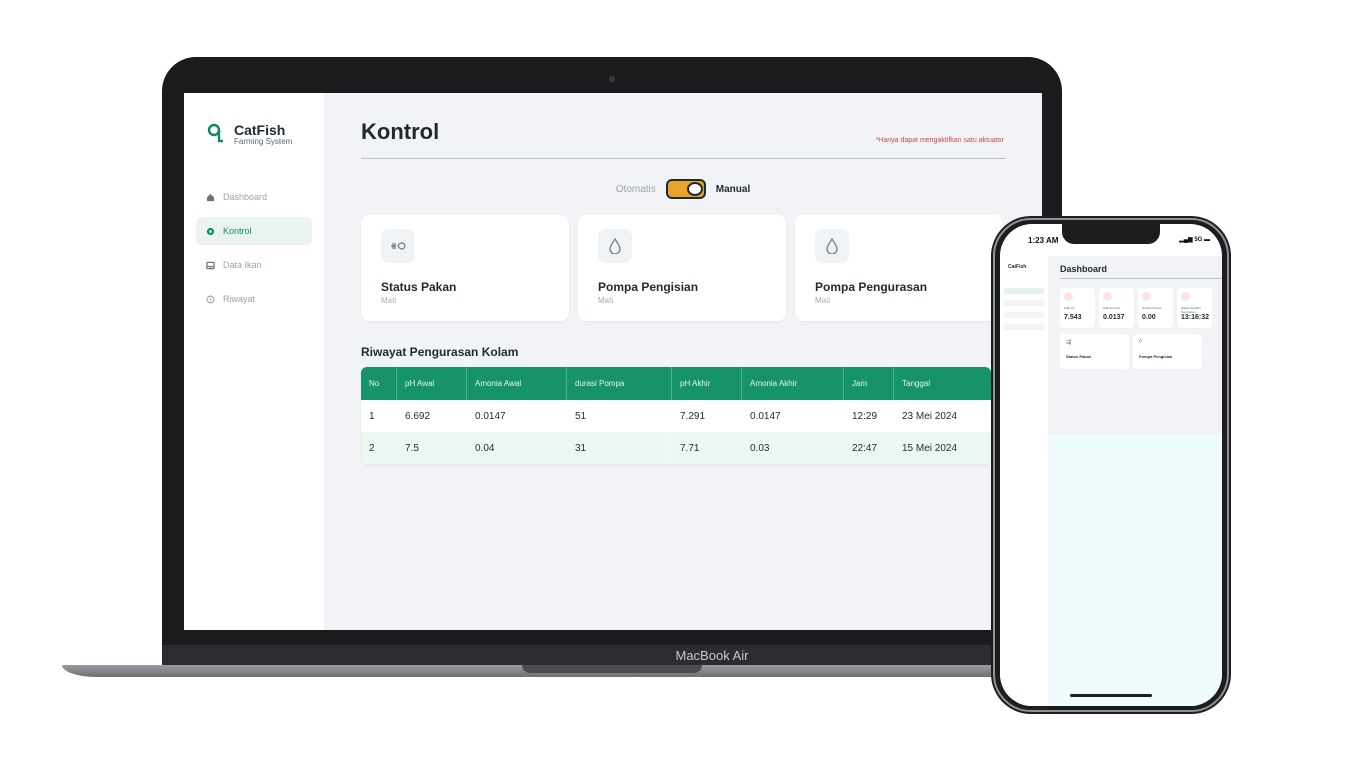  What do you see at coordinates (869, 383) in the screenshot?
I see `column-header: Jam` at bounding box center [869, 383].